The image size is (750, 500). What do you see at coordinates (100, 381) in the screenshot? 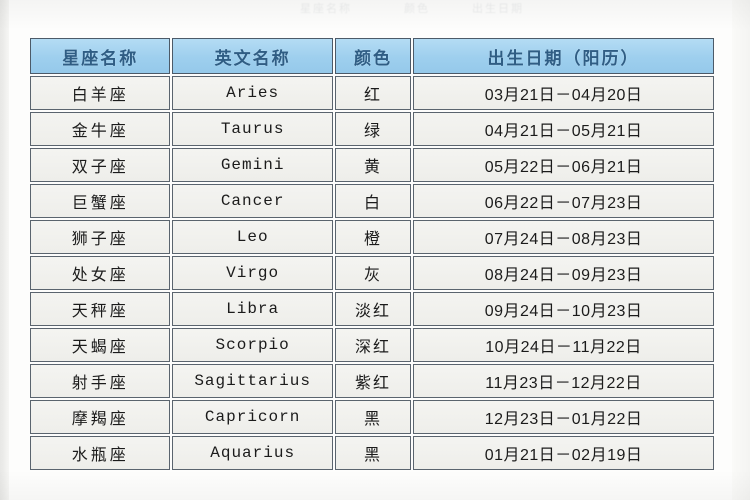
I see `zodiac-name: 射手座` at bounding box center [100, 381].